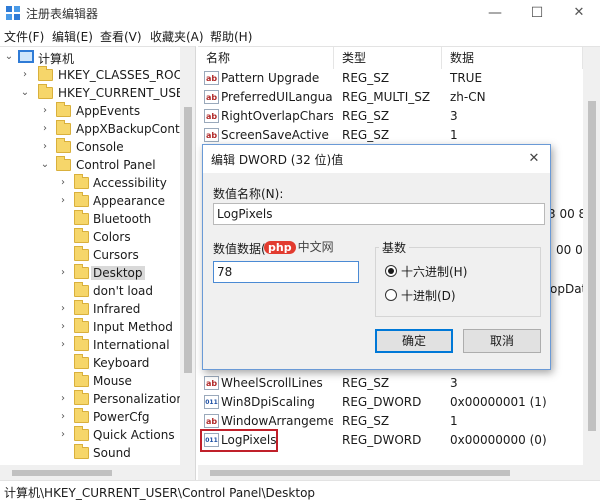  Describe the element at coordinates (90, 417) in the screenshot. I see `tree-item-powercfg: › PowerCfg` at that location.